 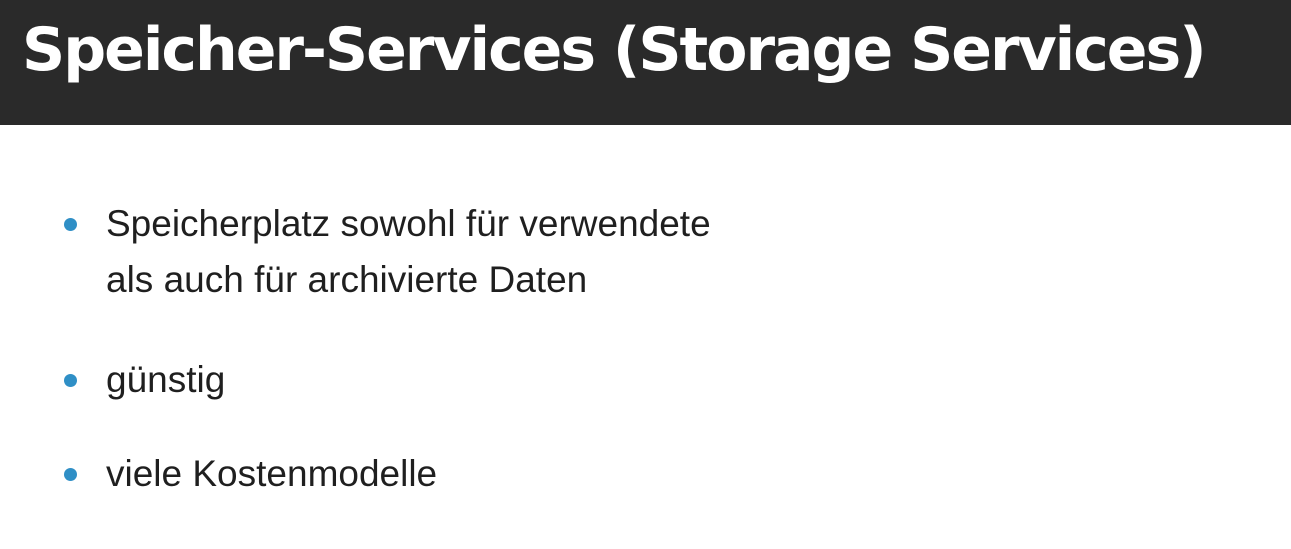 I want to click on bullet-line: als auch für archivierte Daten, so click(x=347, y=279).